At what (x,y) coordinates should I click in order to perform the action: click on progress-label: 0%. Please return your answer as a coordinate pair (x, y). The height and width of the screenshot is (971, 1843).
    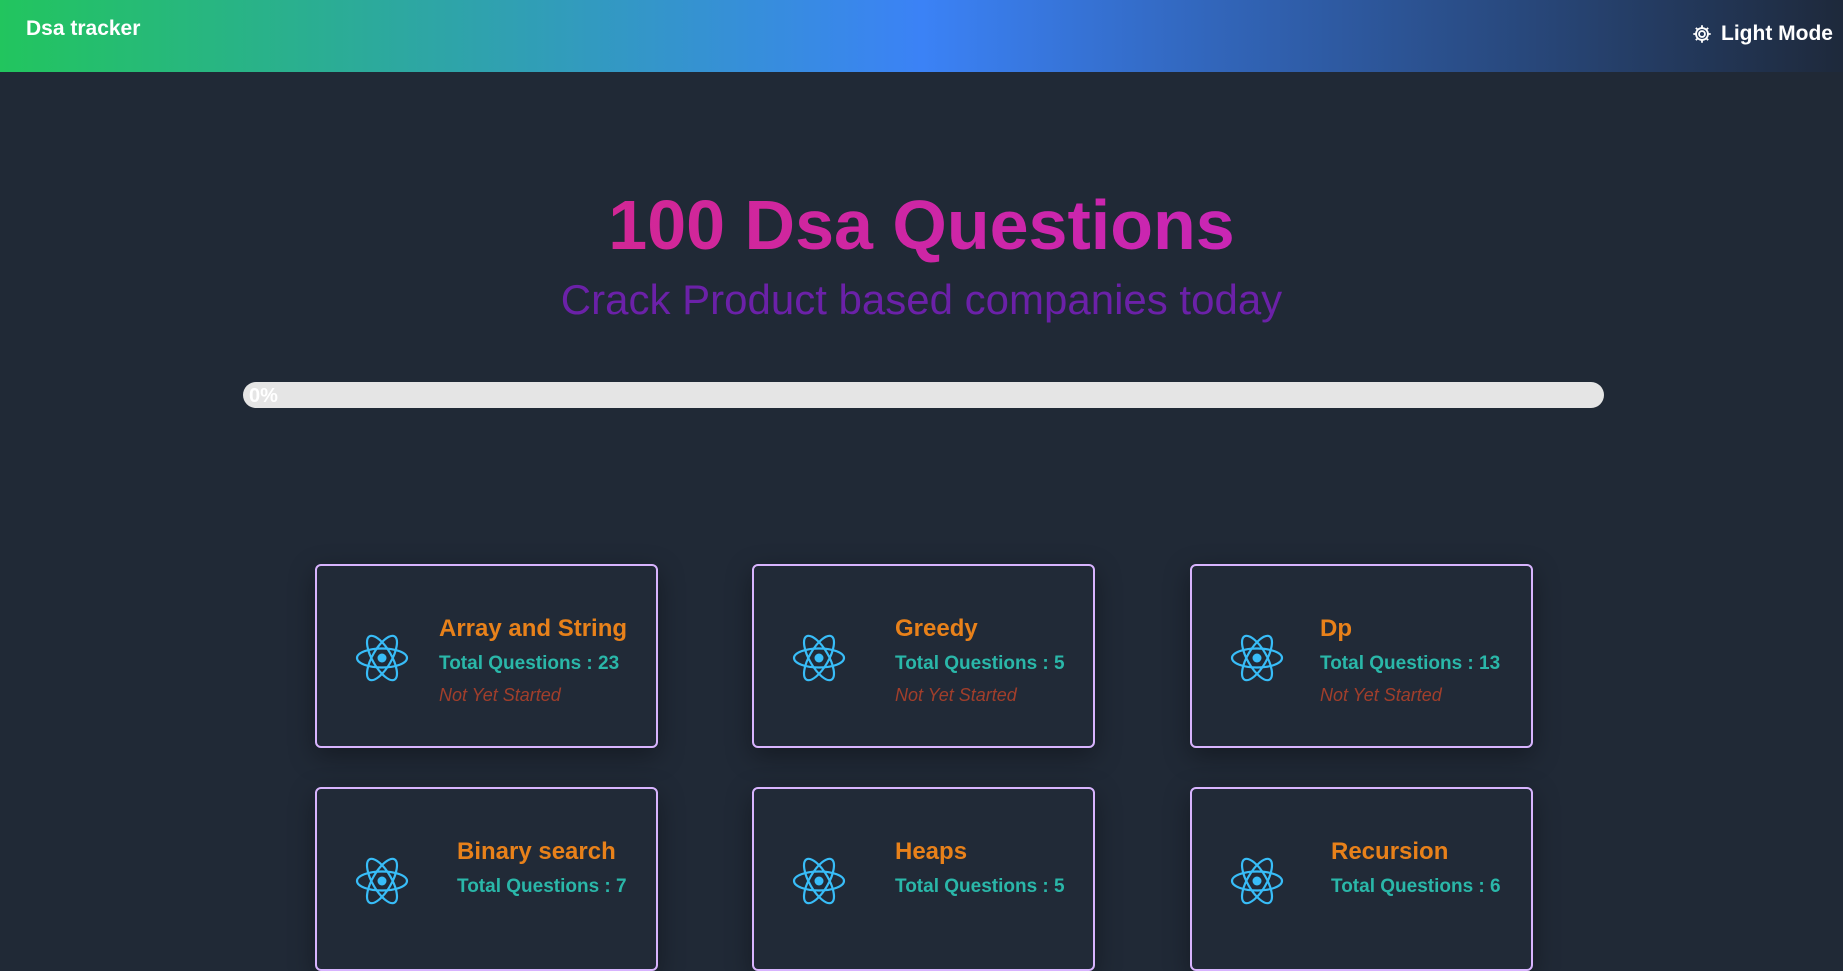
    Looking at the image, I should click on (263, 396).